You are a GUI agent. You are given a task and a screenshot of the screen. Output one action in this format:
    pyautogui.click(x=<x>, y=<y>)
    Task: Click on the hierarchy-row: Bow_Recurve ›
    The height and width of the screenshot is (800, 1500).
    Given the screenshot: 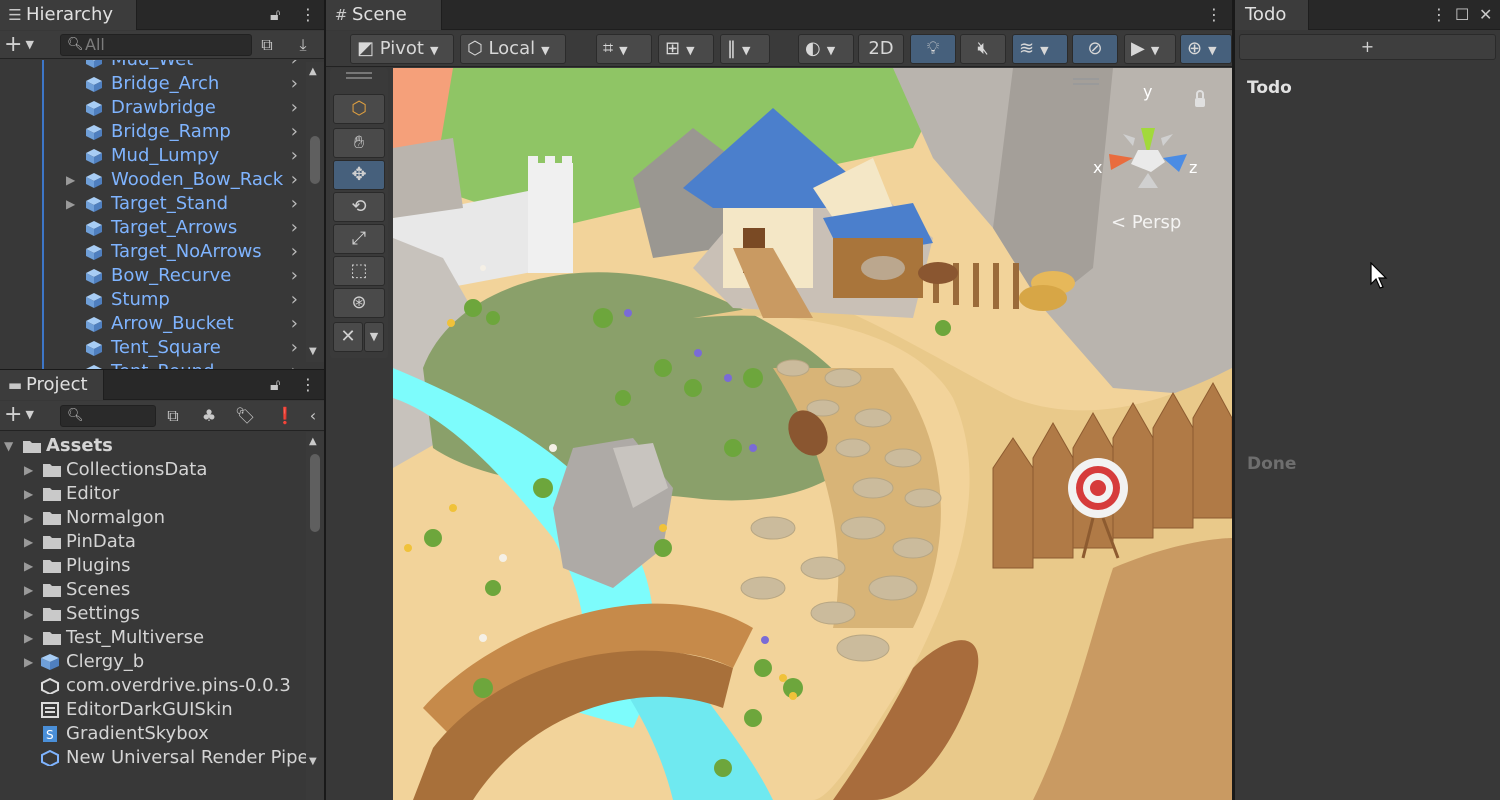 What is the action you would take?
    pyautogui.click(x=153, y=276)
    